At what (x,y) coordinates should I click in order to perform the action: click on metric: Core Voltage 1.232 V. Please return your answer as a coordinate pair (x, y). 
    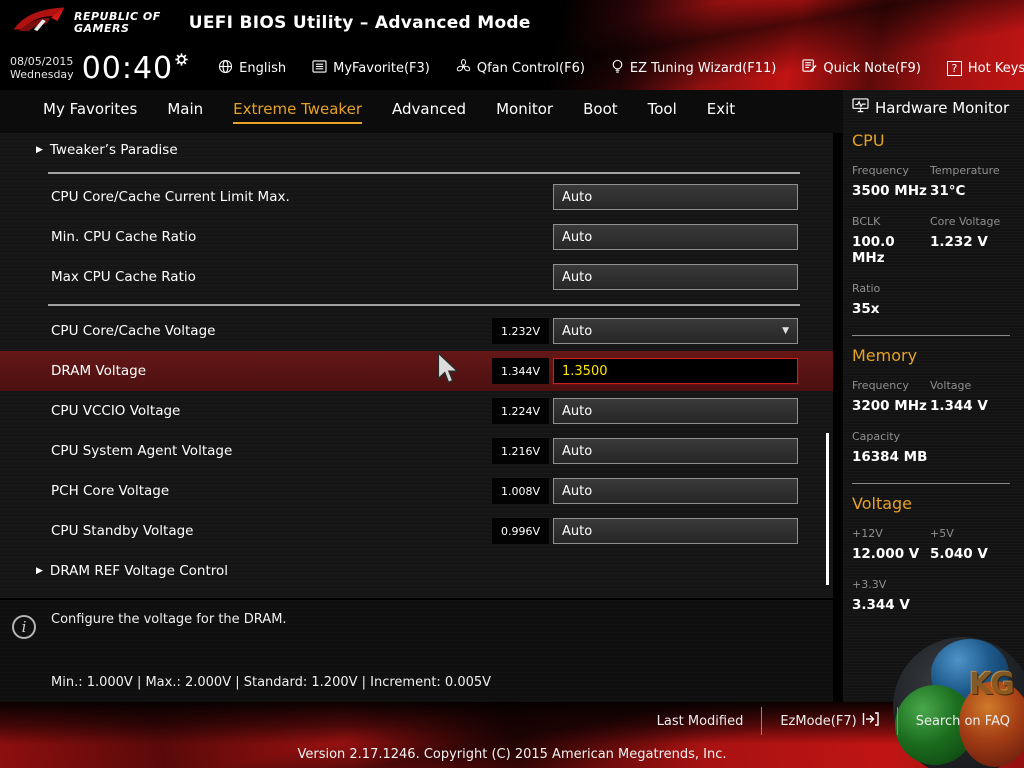
    Looking at the image, I should click on (965, 232).